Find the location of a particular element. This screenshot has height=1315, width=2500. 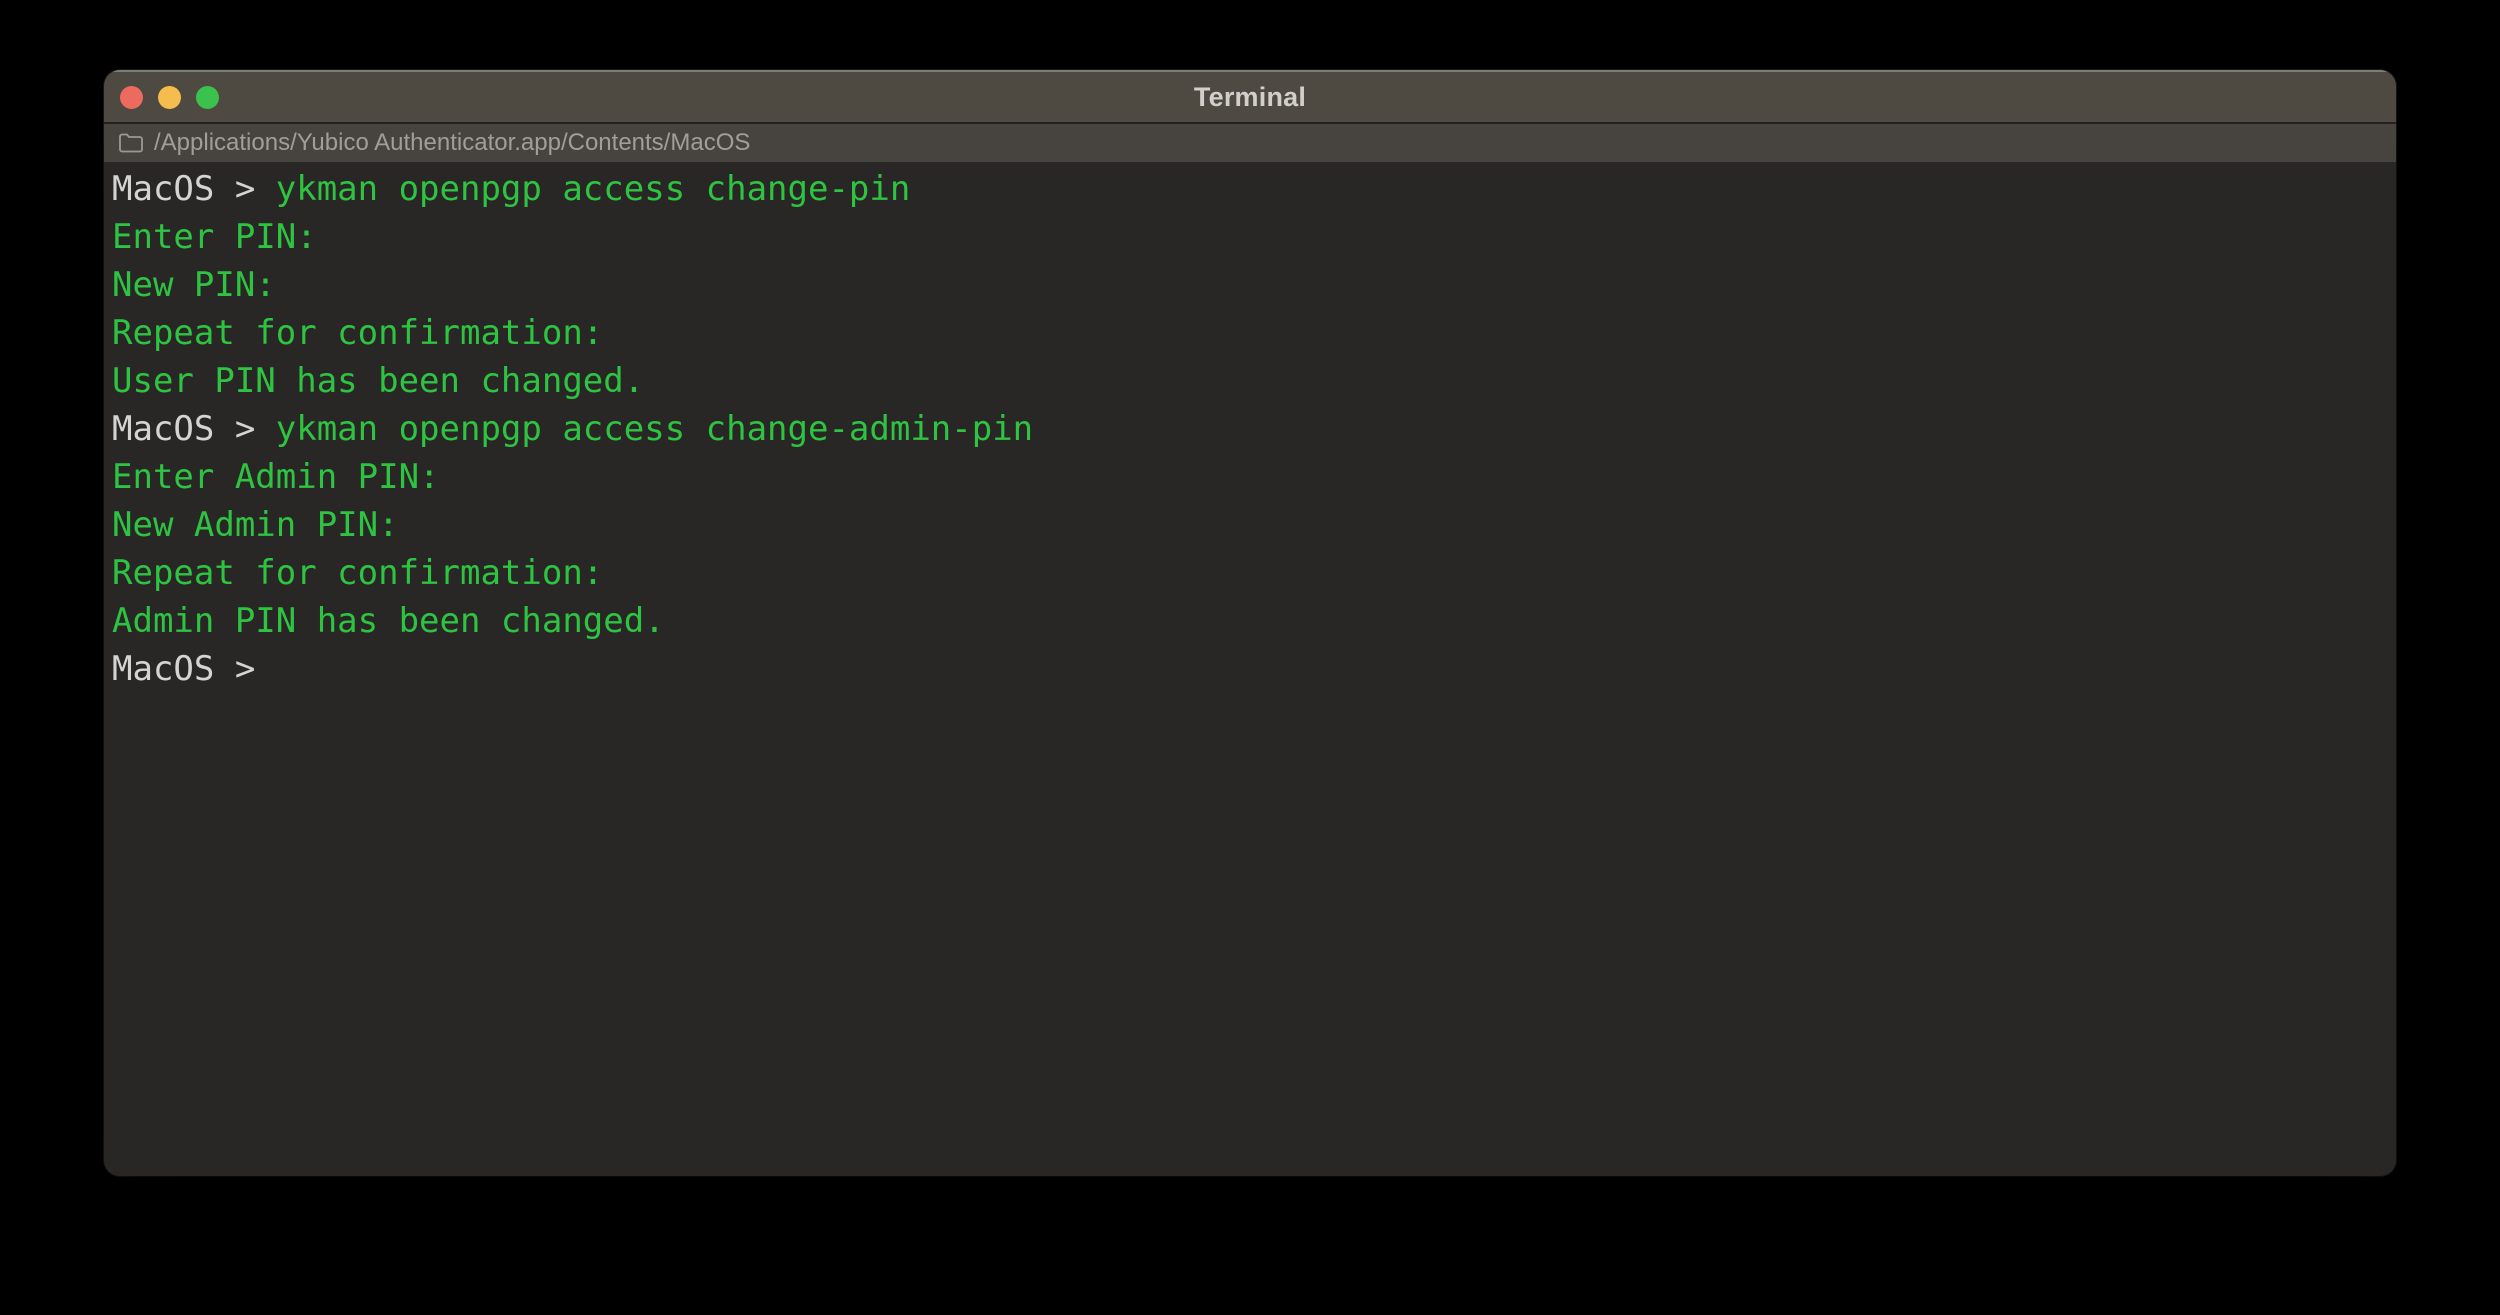

zoom-button is located at coordinates (207, 97).